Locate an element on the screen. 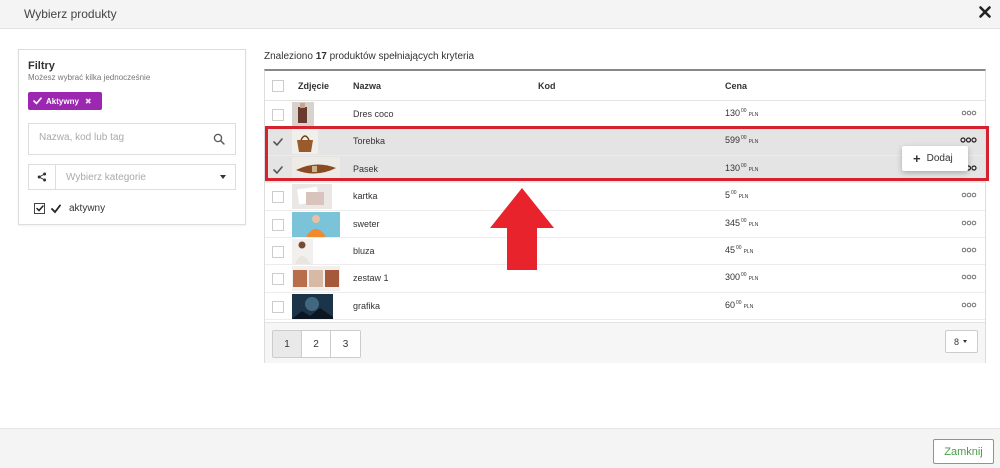 The width and height of the screenshot is (1000, 468). table-row: Torebka 59900PLN is located at coordinates (625, 142).